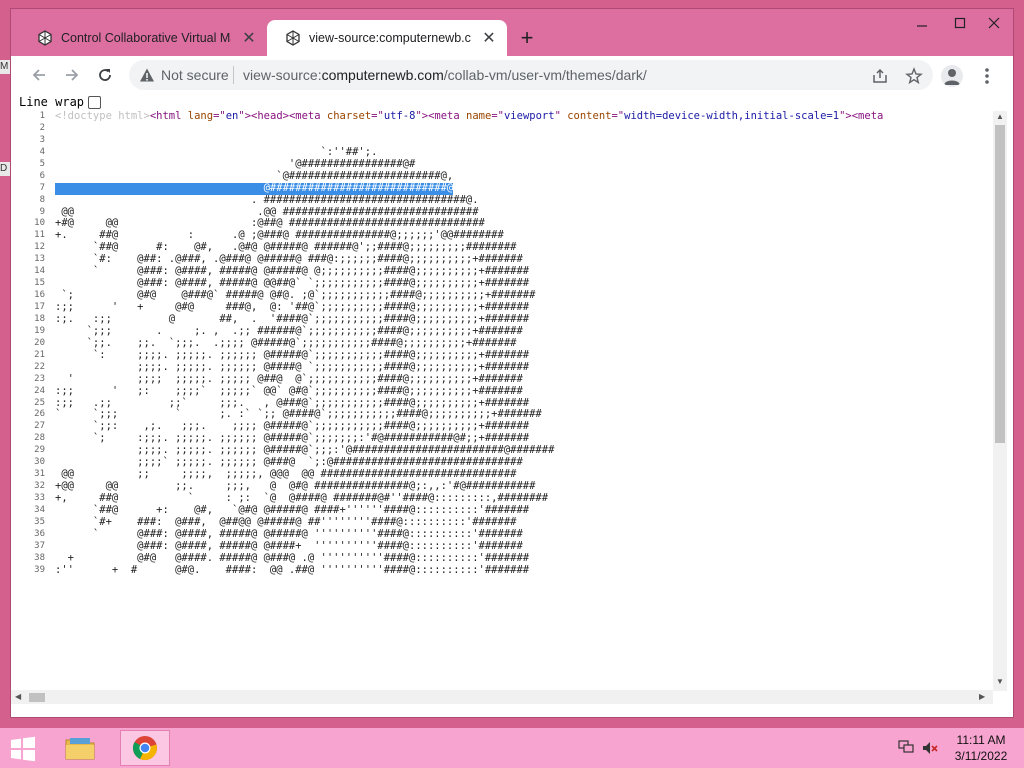 This screenshot has width=1024, height=768. Describe the element at coordinates (39, 390) in the screenshot. I see `line-number: 24` at that location.